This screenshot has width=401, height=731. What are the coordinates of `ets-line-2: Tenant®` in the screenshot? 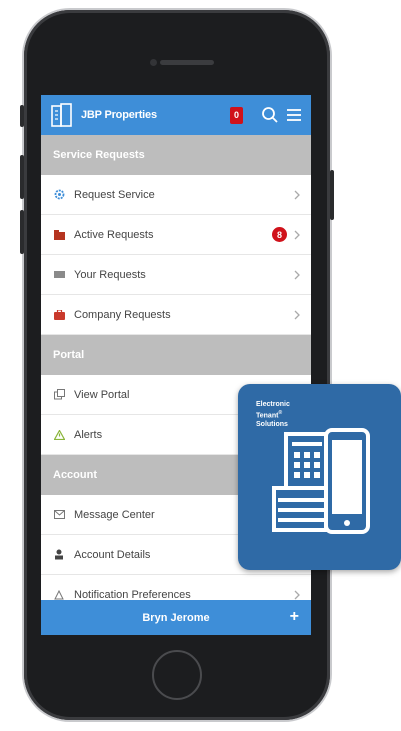 It's located at (269, 415).